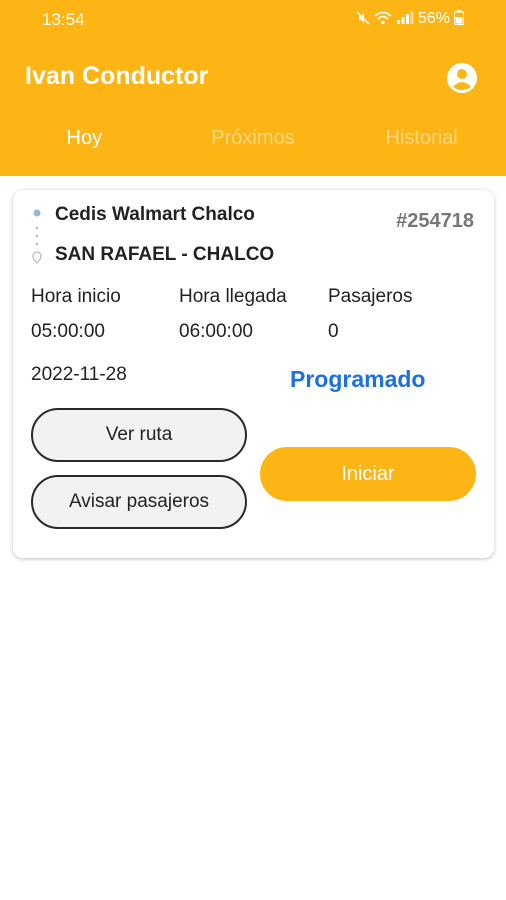 This screenshot has height=900, width=506. I want to click on signal-icon, so click(405, 19).